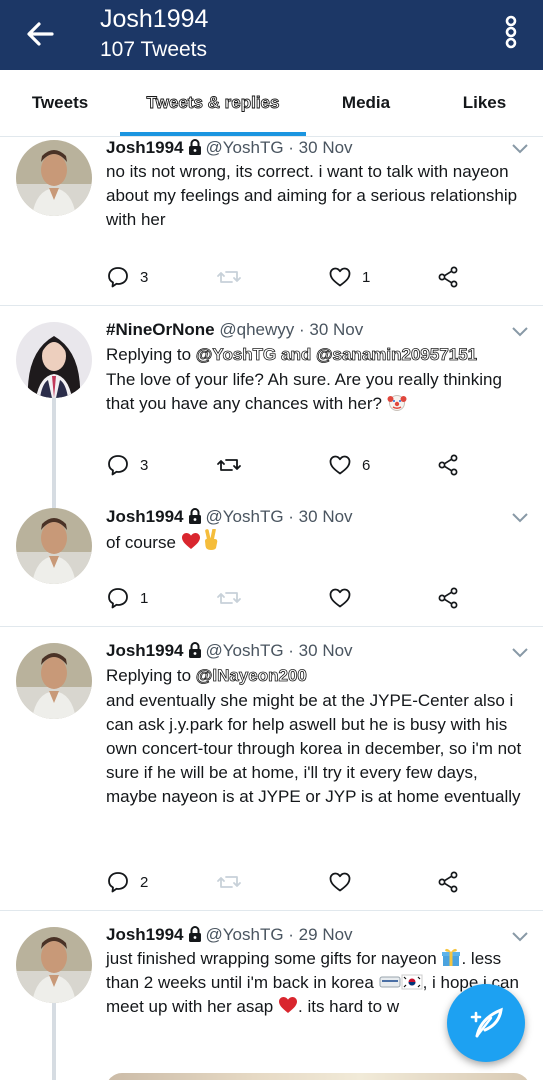 The image size is (543, 1080). I want to click on like-button: 1, so click(349, 277).